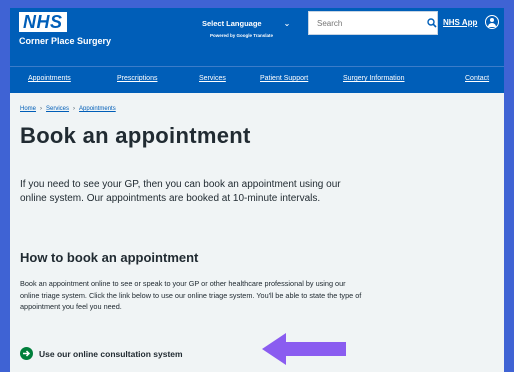 The width and height of the screenshot is (514, 372). Describe the element at coordinates (111, 353) in the screenshot. I see `online-consultation-label: Use our online consultation system` at that location.